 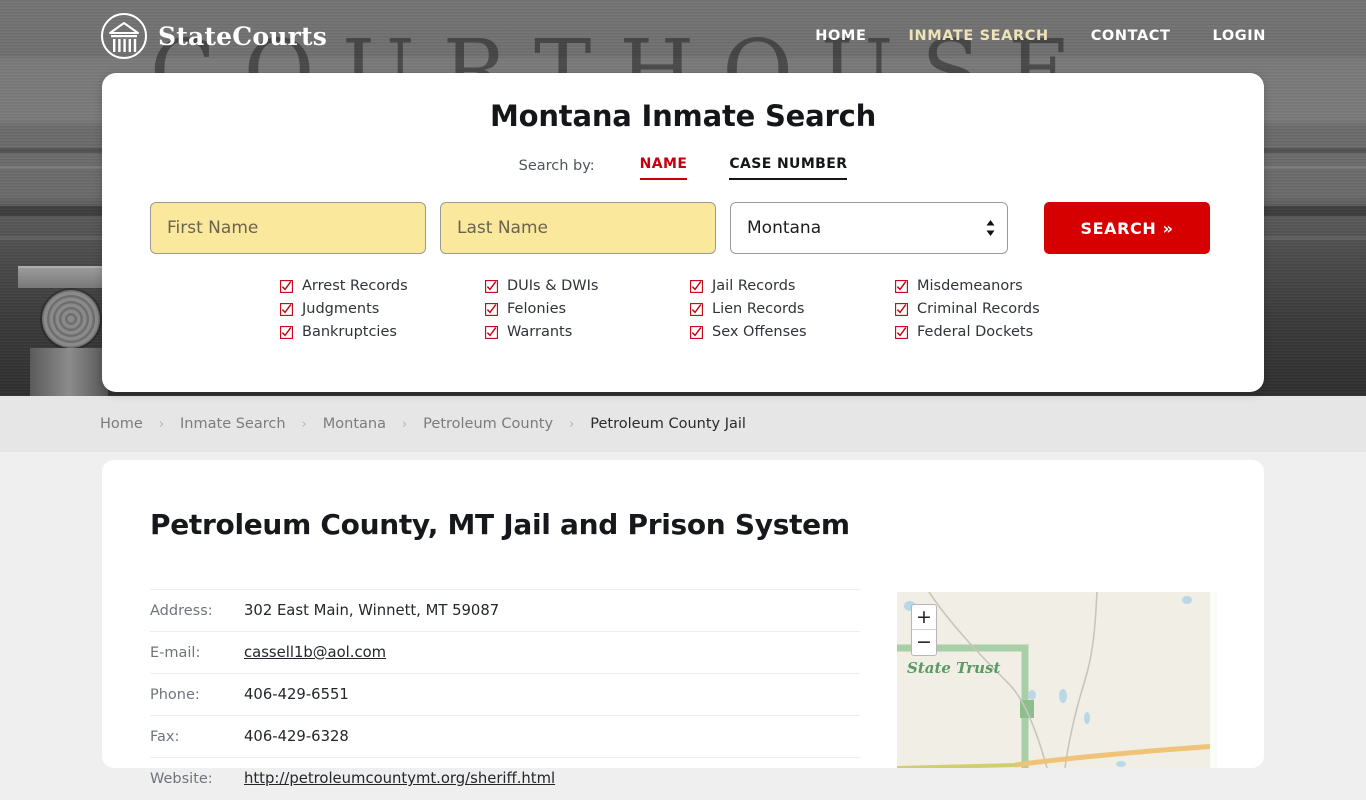 I want to click on breadcrumb-item-home: Home, so click(x=121, y=424).